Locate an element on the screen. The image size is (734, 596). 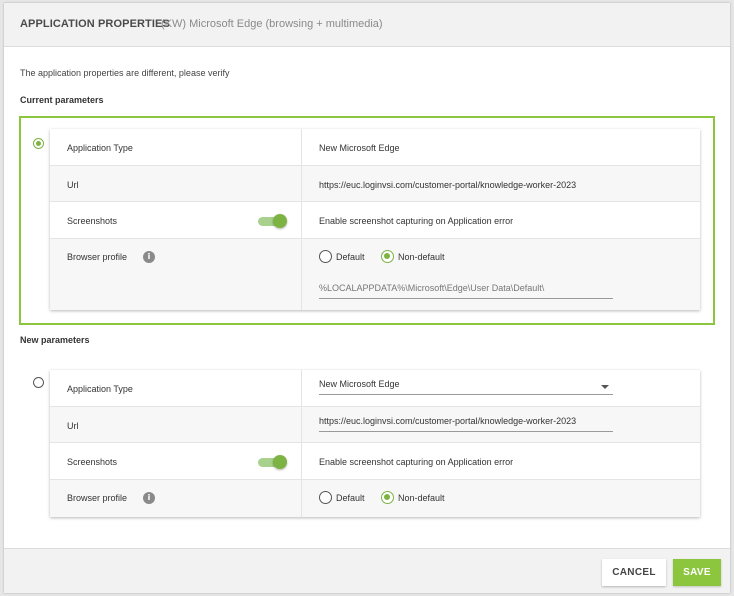
new-screenshots-label: Screenshots is located at coordinates (92, 462).